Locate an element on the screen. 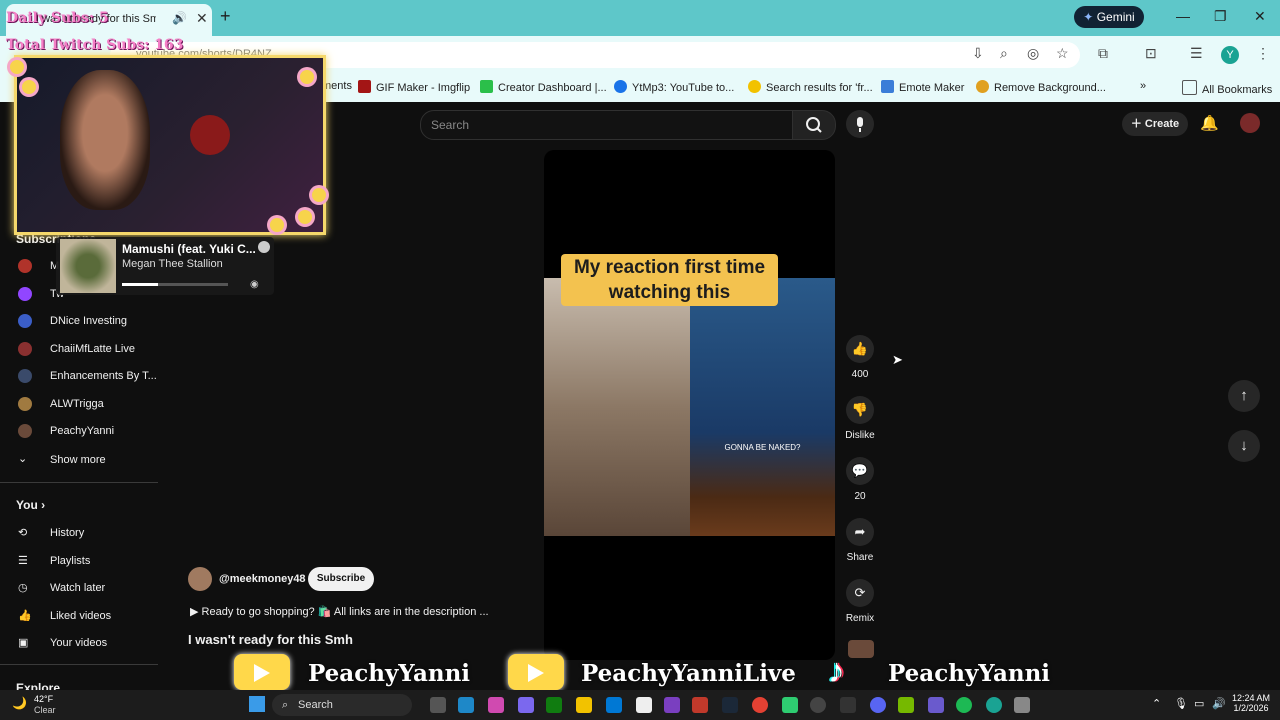  settings-icon is located at coordinates (1022, 705).